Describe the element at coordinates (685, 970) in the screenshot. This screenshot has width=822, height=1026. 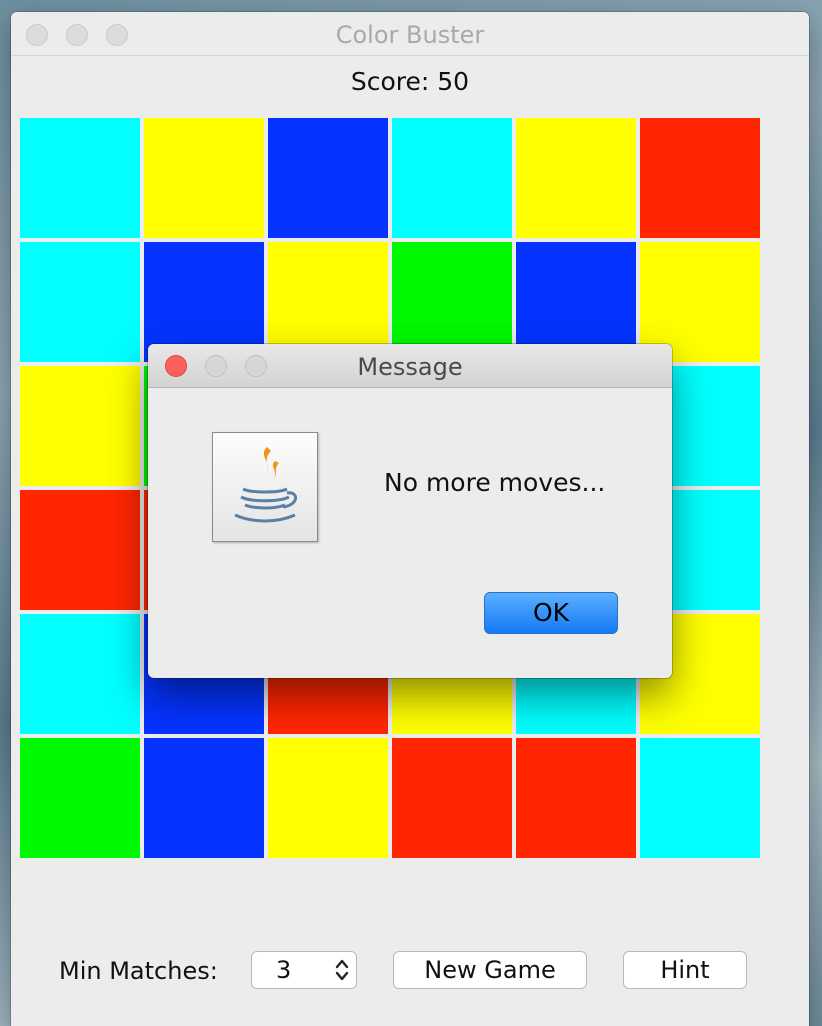
I see `hint-button: Hint` at that location.